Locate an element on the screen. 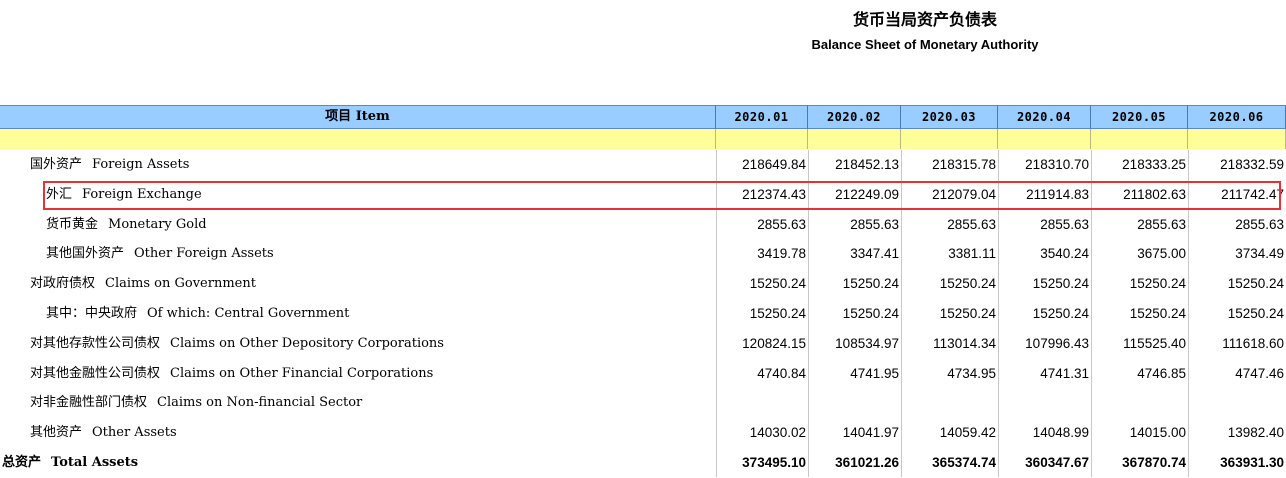 This screenshot has height=478, width=1286. value-cell: 3675.00 is located at coordinates (1161, 254).